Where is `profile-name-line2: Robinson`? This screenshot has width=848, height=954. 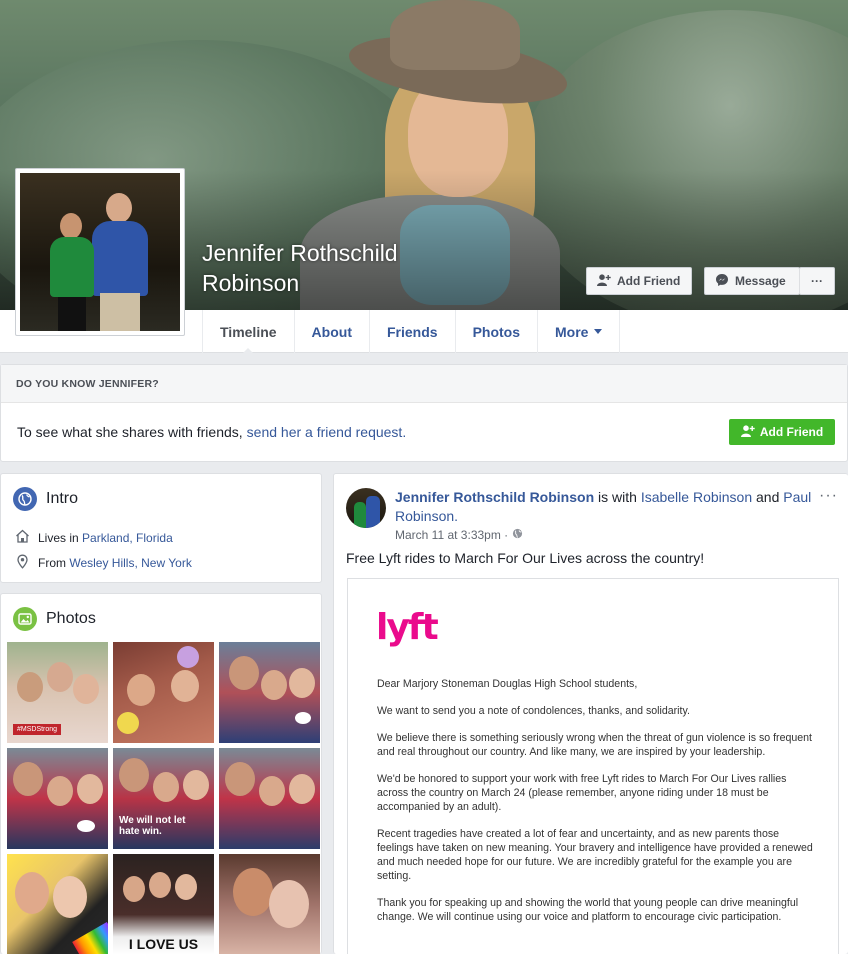 profile-name-line2: Robinson is located at coordinates (251, 283).